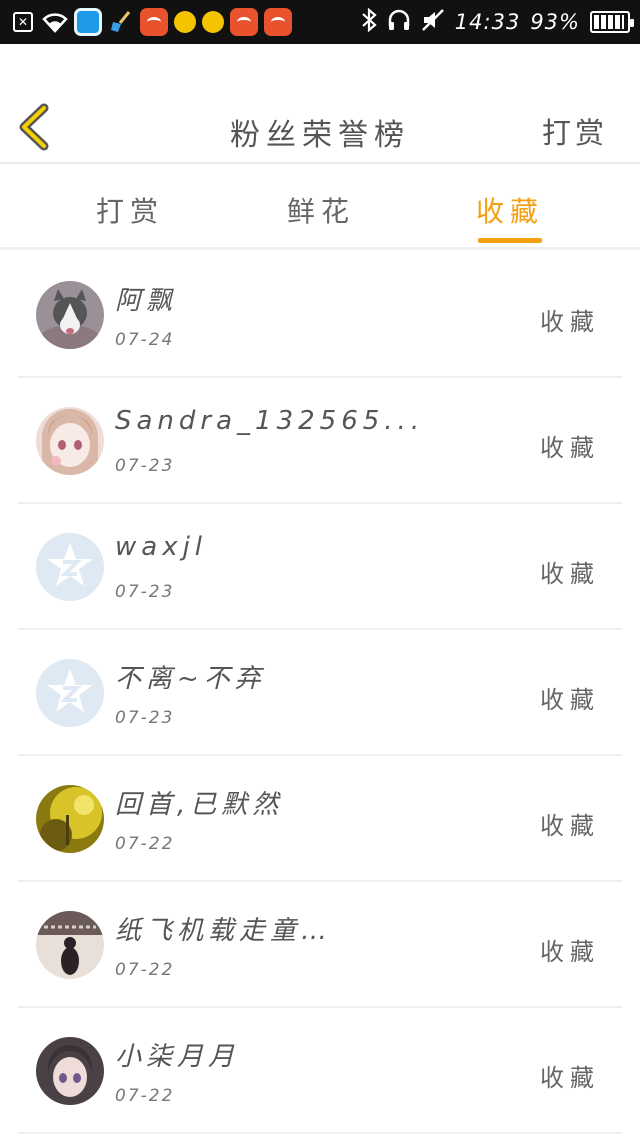 The image size is (640, 1138). What do you see at coordinates (88, 22) in the screenshot?
I see `browser-app-icon` at bounding box center [88, 22].